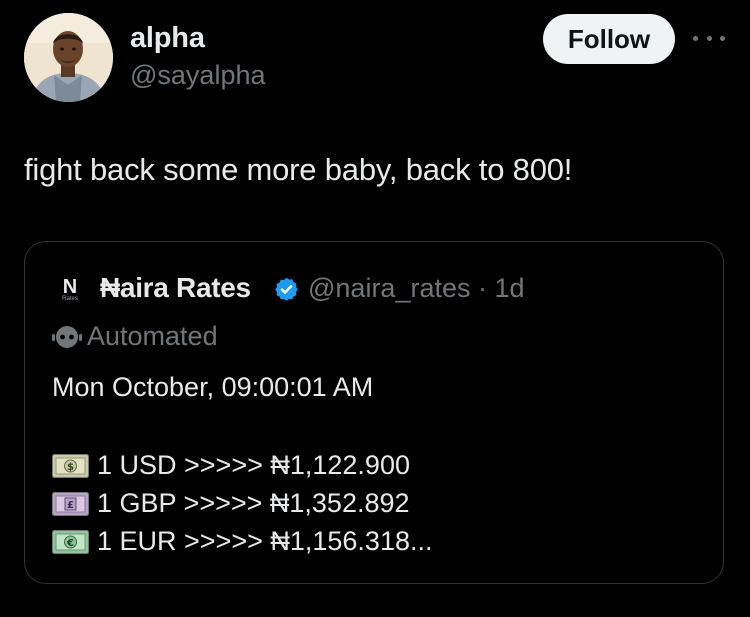 The height and width of the screenshot is (617, 750). What do you see at coordinates (253, 503) in the screenshot?
I see `rate-text-gbp: 1 GBP >>>>> ₦1,352.892` at bounding box center [253, 503].